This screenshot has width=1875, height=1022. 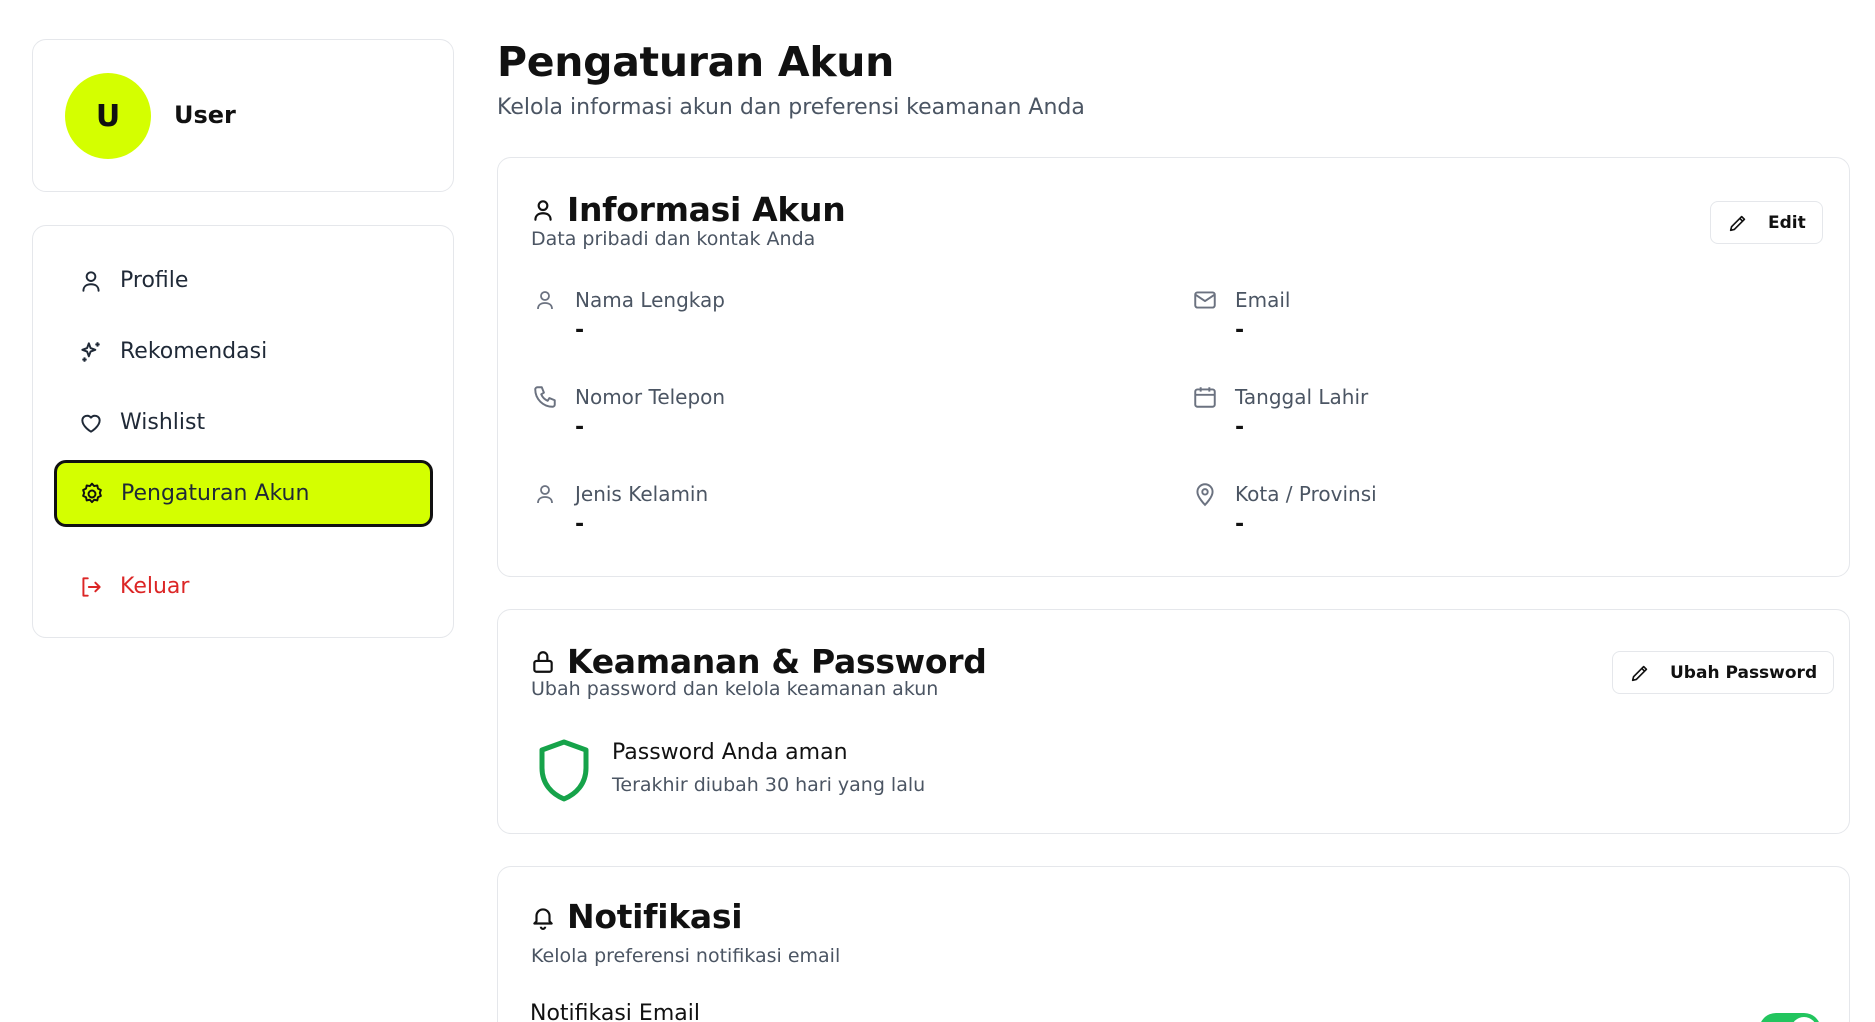 I want to click on lock-icon, so click(x=544, y=662).